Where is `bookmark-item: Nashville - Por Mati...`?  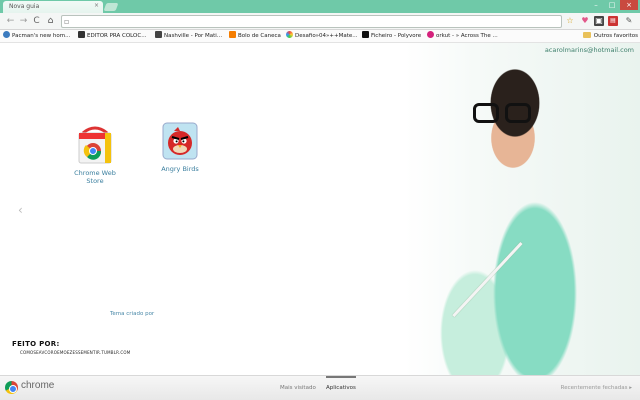 bookmark-item: Nashville - Por Mati... is located at coordinates (188, 36).